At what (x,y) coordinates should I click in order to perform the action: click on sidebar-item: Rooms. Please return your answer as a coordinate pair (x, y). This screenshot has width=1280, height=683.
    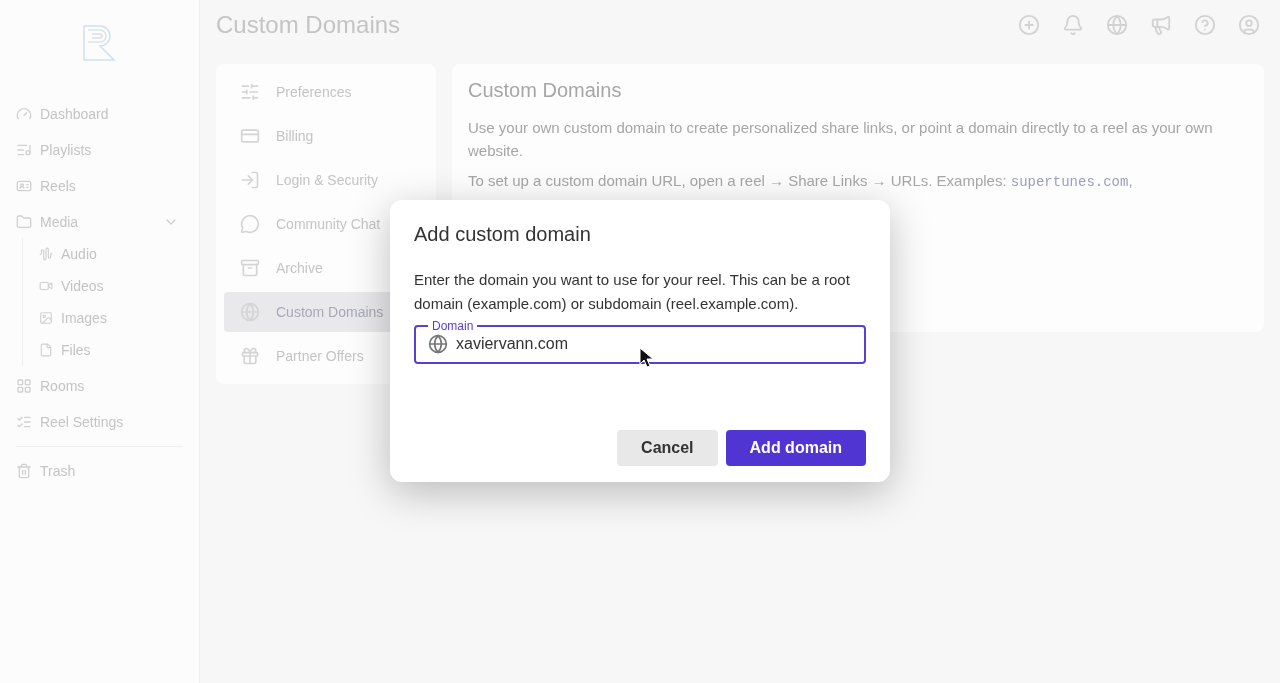
    Looking at the image, I should click on (50, 386).